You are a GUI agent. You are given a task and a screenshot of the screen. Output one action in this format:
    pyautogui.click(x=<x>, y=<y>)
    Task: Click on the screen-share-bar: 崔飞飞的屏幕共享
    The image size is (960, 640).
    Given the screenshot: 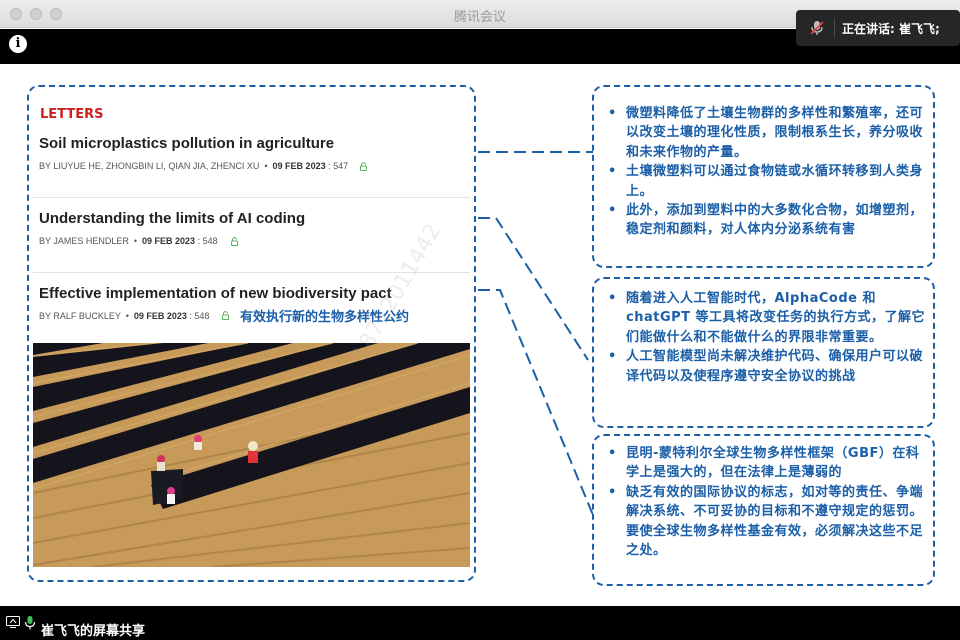 What is the action you would take?
    pyautogui.click(x=480, y=623)
    